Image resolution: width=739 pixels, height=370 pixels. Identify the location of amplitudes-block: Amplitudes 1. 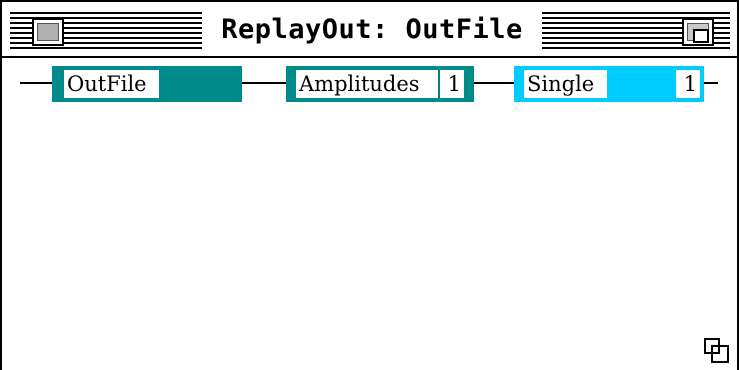
(380, 84).